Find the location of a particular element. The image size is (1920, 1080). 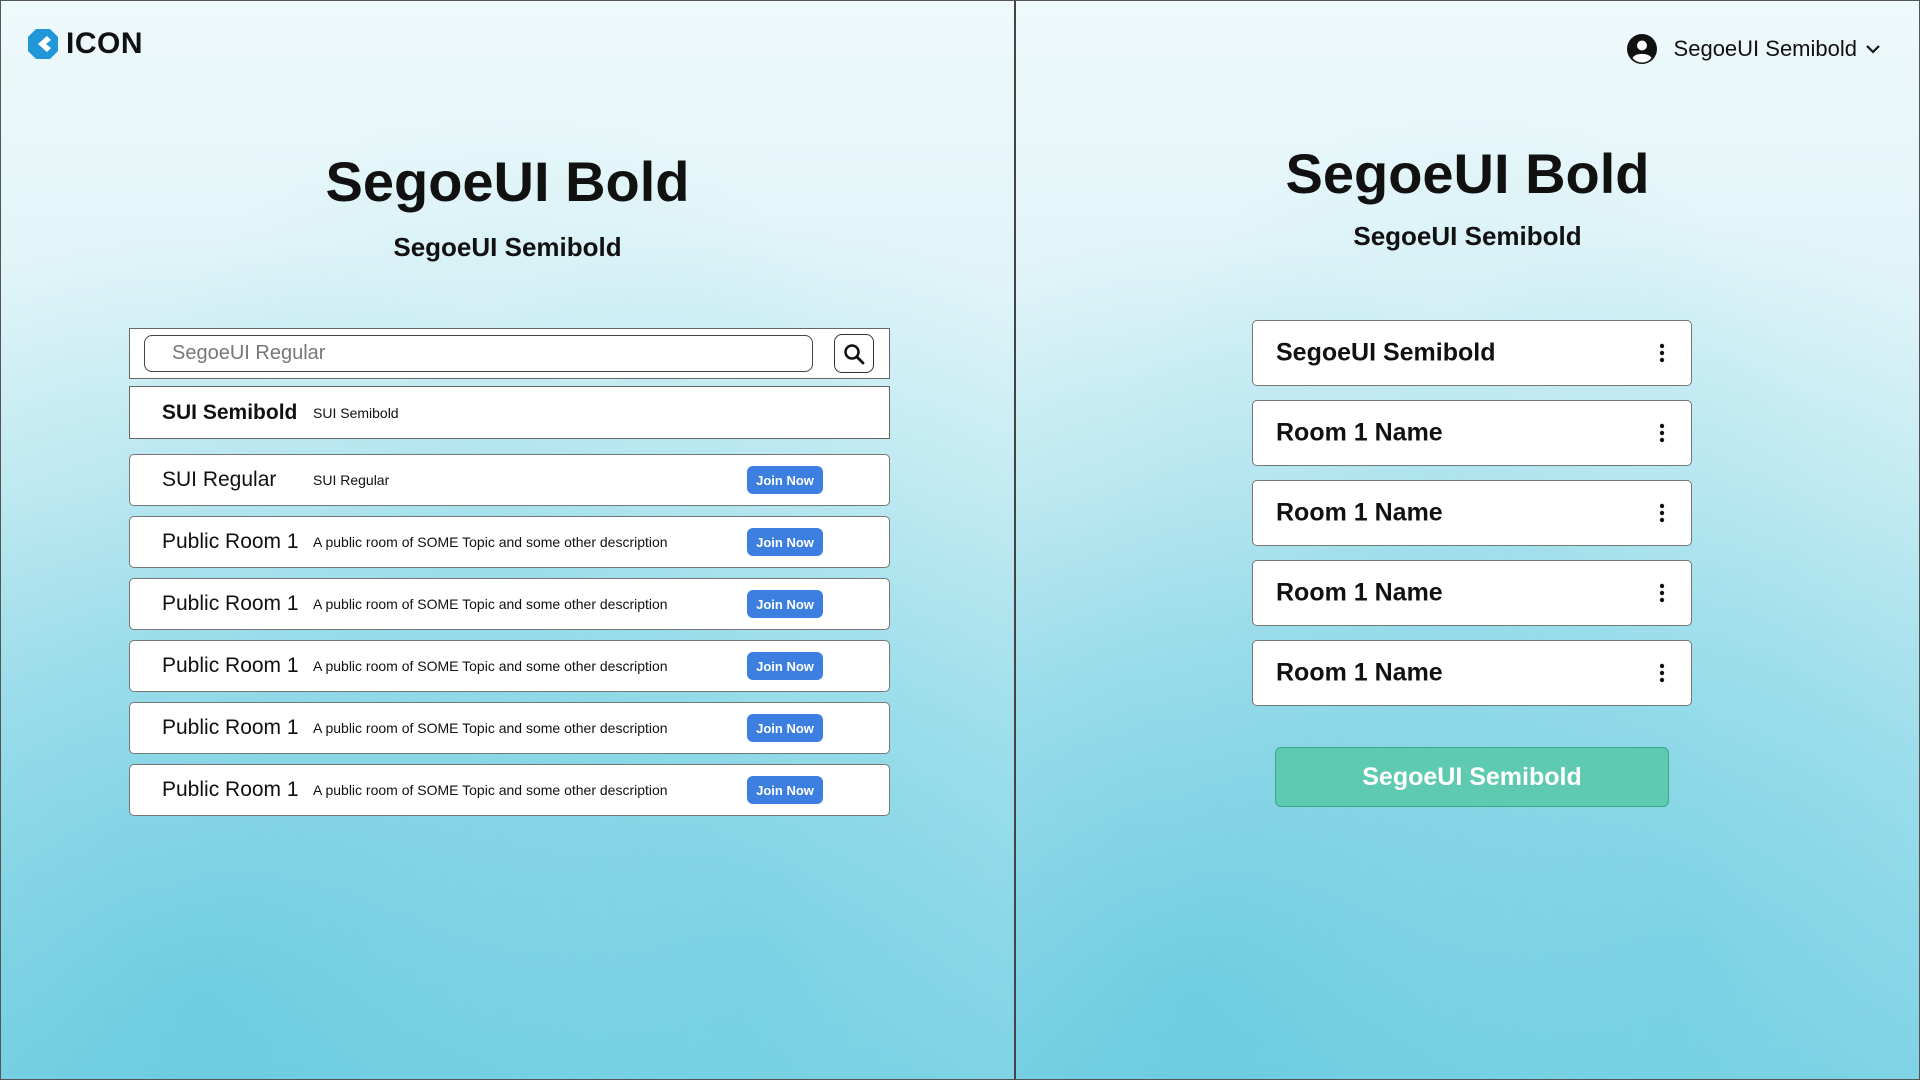

room-name: SUI Regular is located at coordinates (219, 479).